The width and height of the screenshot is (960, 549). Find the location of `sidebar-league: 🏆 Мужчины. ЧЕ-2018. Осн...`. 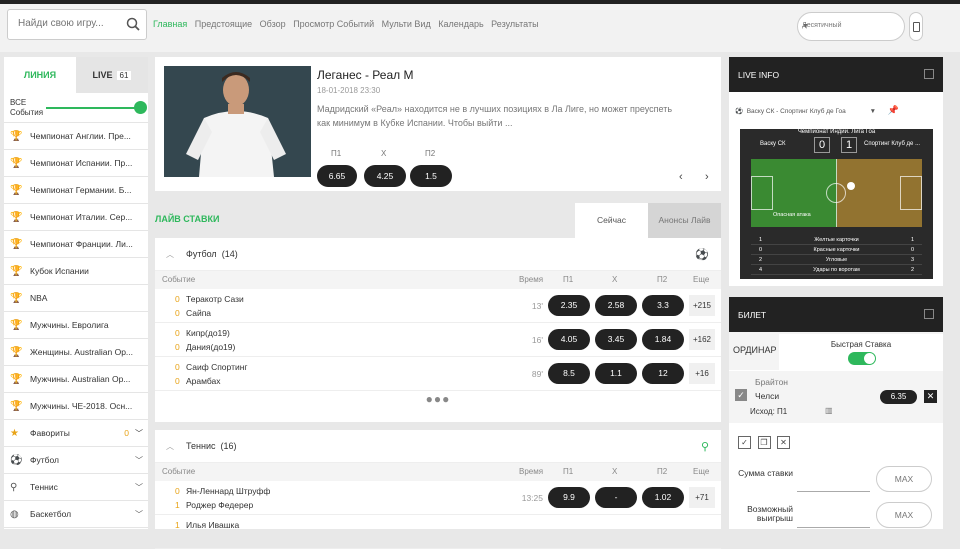

sidebar-league: 🏆 Мужчины. ЧЕ-2018. Осн... is located at coordinates (76, 406).